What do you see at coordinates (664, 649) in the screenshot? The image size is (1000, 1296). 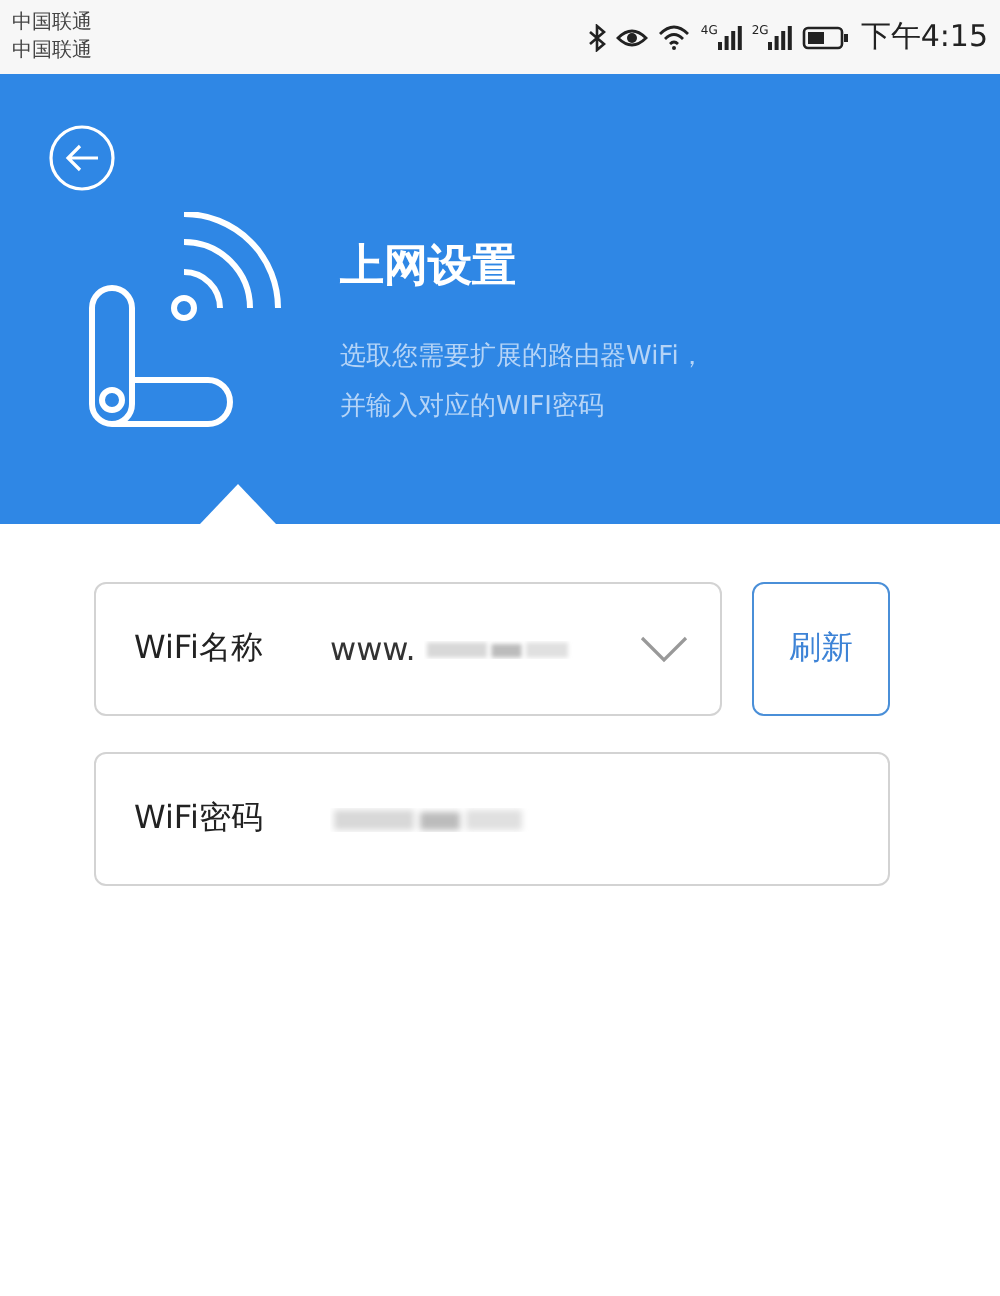 I see `chevron-down-icon` at bounding box center [664, 649].